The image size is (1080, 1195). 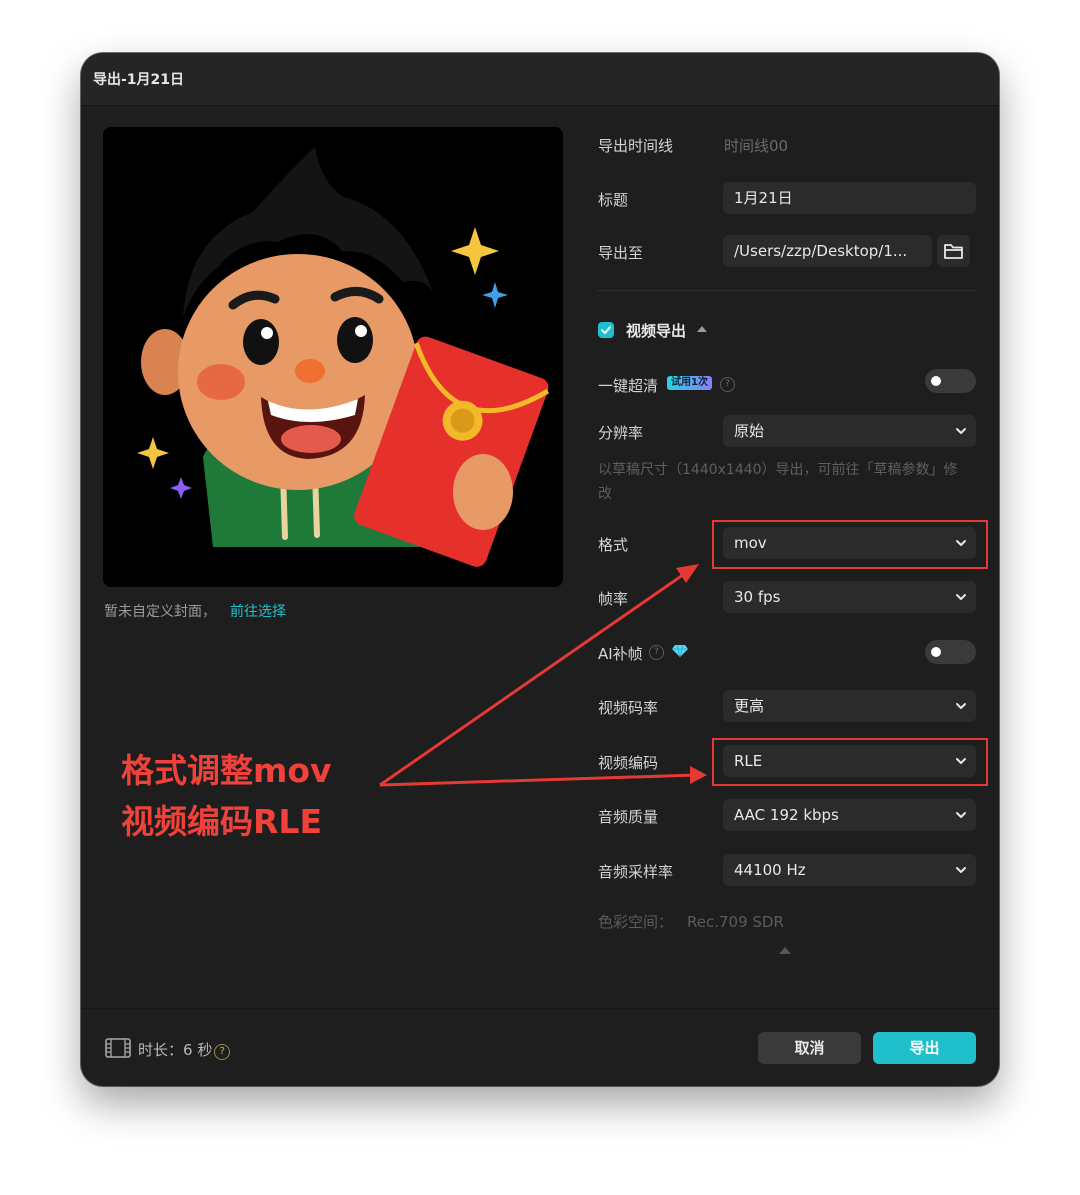 I want to click on film-icon, so click(x=118, y=1048).